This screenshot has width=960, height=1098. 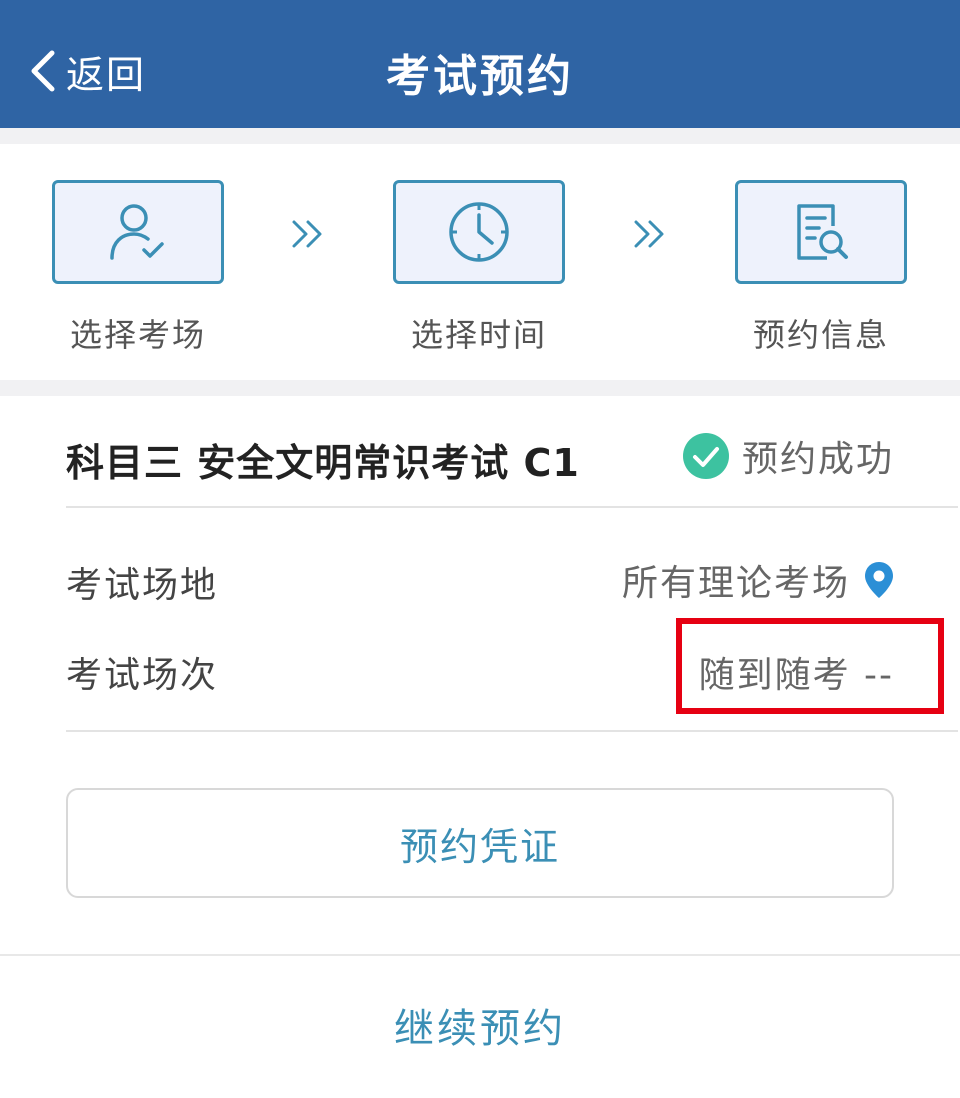 I want to click on status-badge: 预约成功, so click(x=788, y=456).